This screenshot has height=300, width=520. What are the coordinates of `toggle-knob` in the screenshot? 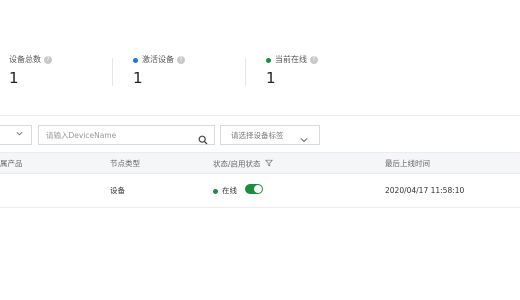 It's located at (258, 189).